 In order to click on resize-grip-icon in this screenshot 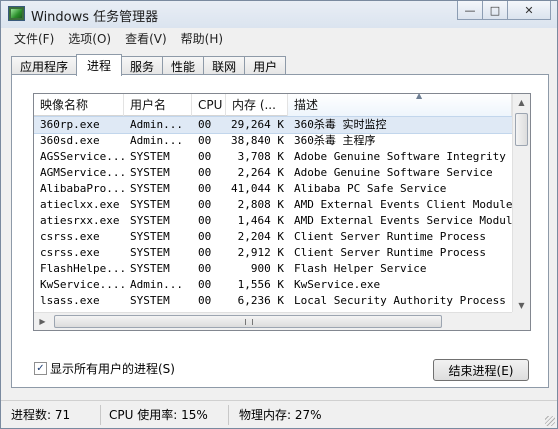, I will do `click(550, 421)`.